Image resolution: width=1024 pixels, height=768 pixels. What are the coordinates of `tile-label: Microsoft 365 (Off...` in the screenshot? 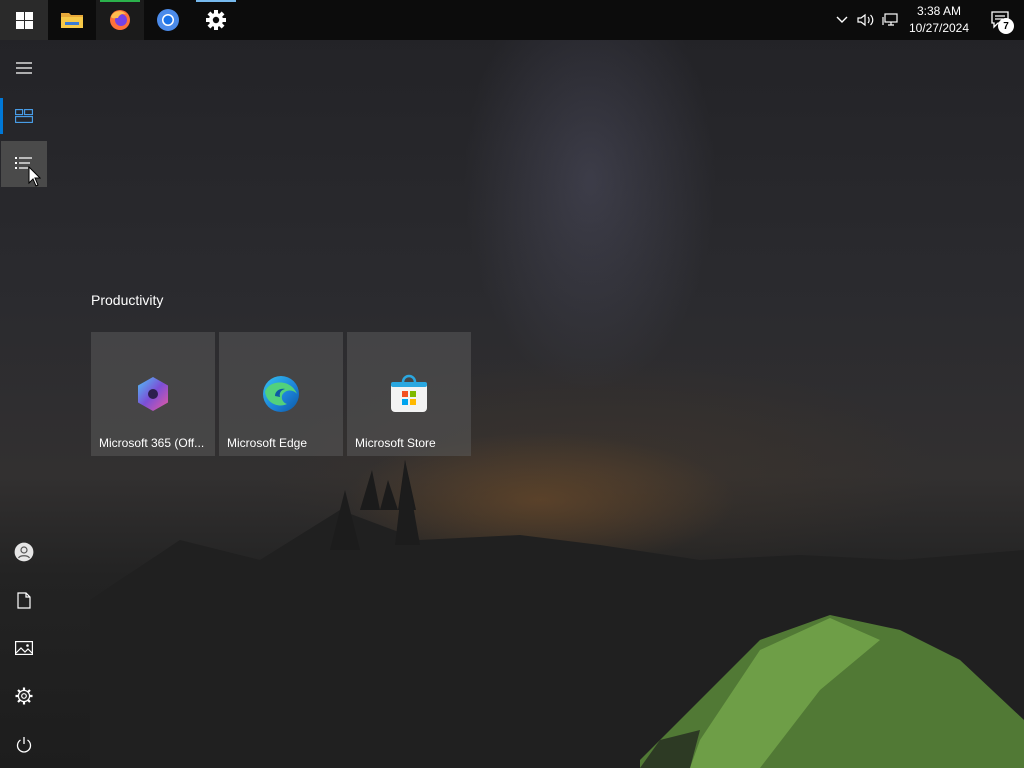 It's located at (152, 443).